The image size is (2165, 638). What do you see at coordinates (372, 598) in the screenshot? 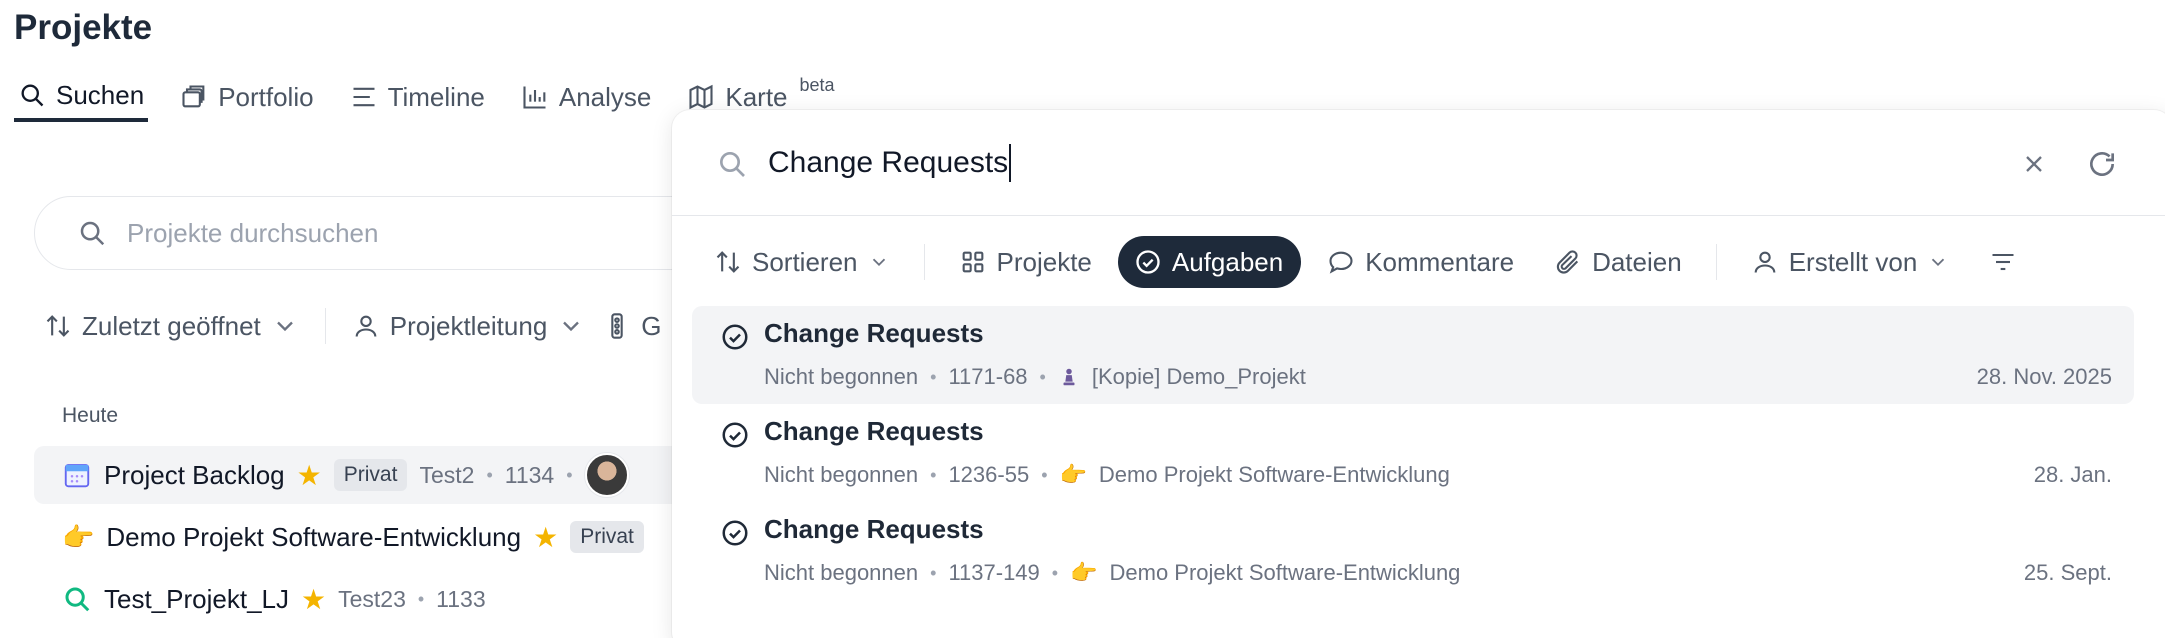
I see `project-owner: Test23` at bounding box center [372, 598].